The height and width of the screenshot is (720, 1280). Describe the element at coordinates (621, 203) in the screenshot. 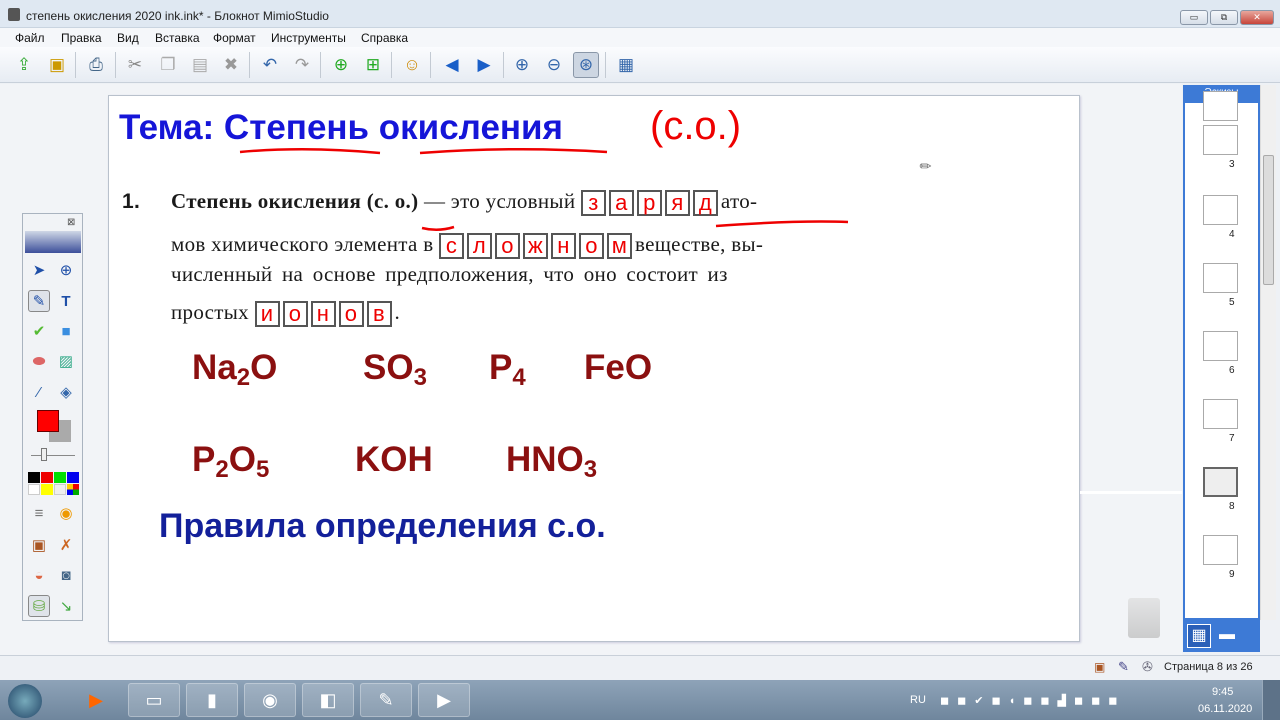

I see `answer-letter-box: а` at that location.